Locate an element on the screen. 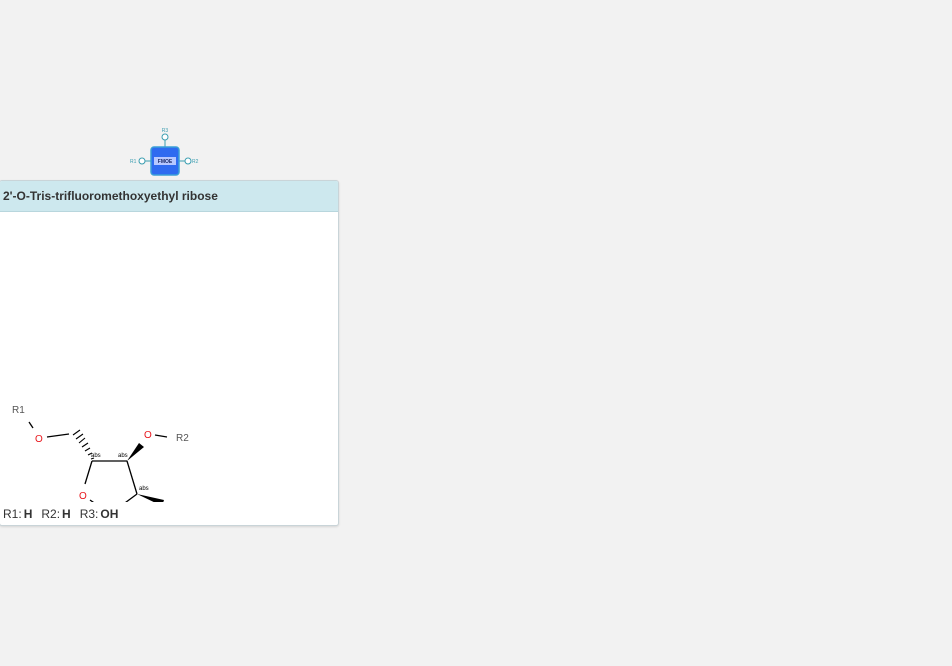  rgroup-summary: R1: H R2: H R3: OH is located at coordinates (60, 514).